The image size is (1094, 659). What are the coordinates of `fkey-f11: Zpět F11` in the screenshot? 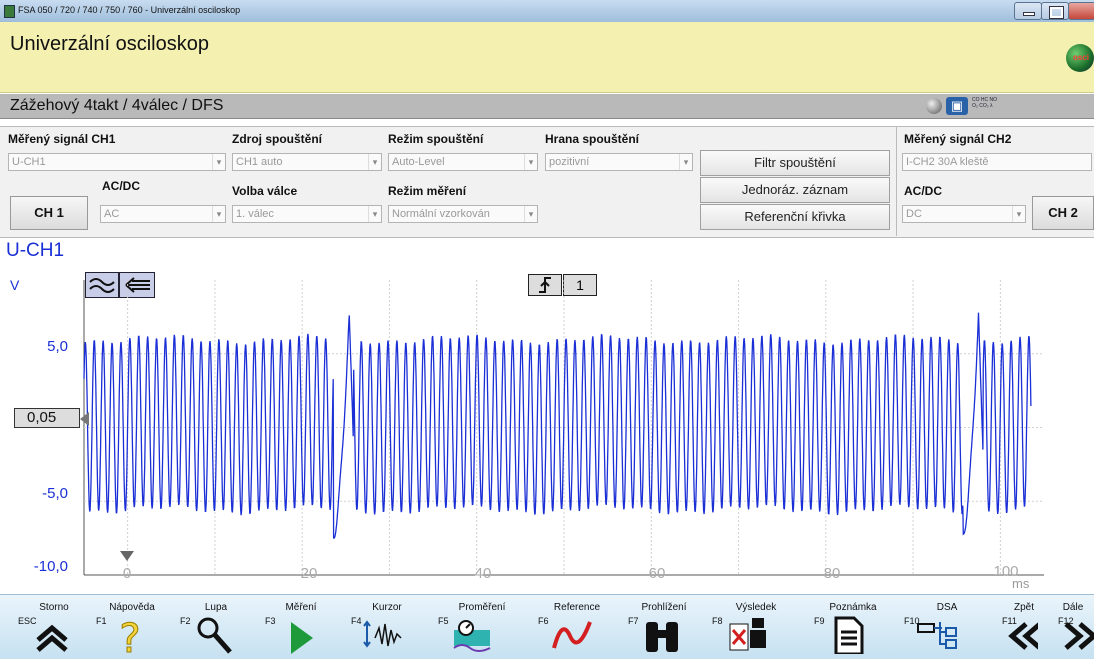 It's located at (1024, 626).